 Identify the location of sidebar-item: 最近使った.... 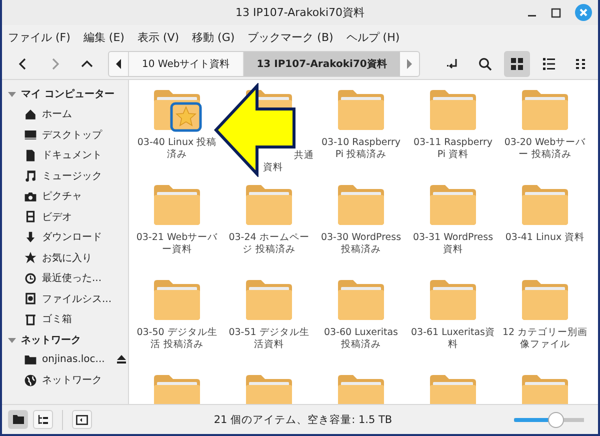
(65, 278).